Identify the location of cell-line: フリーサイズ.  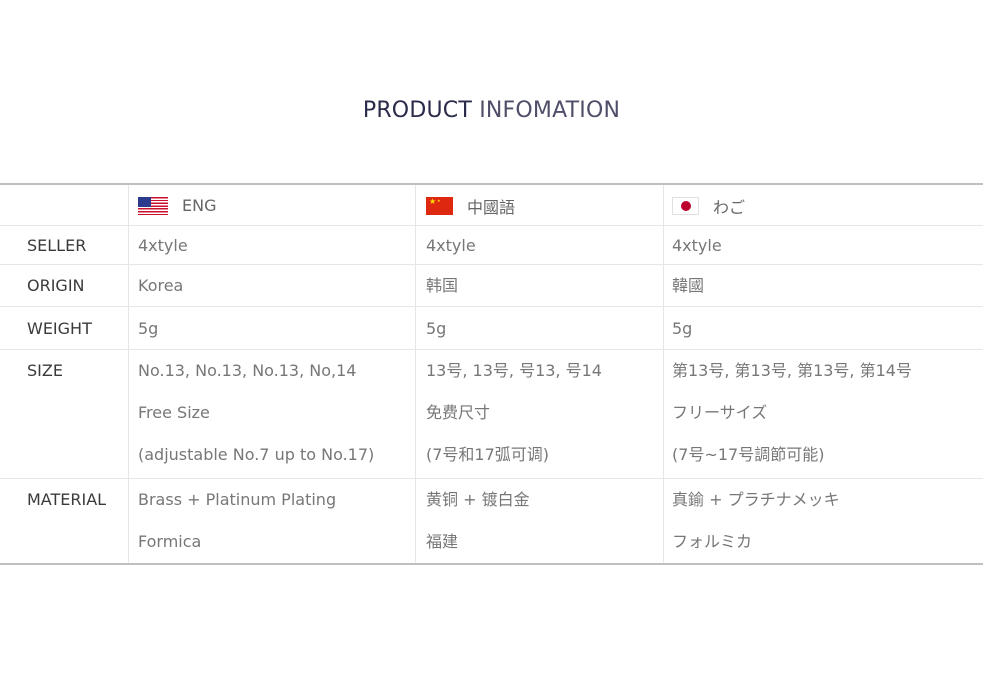
(720, 412).